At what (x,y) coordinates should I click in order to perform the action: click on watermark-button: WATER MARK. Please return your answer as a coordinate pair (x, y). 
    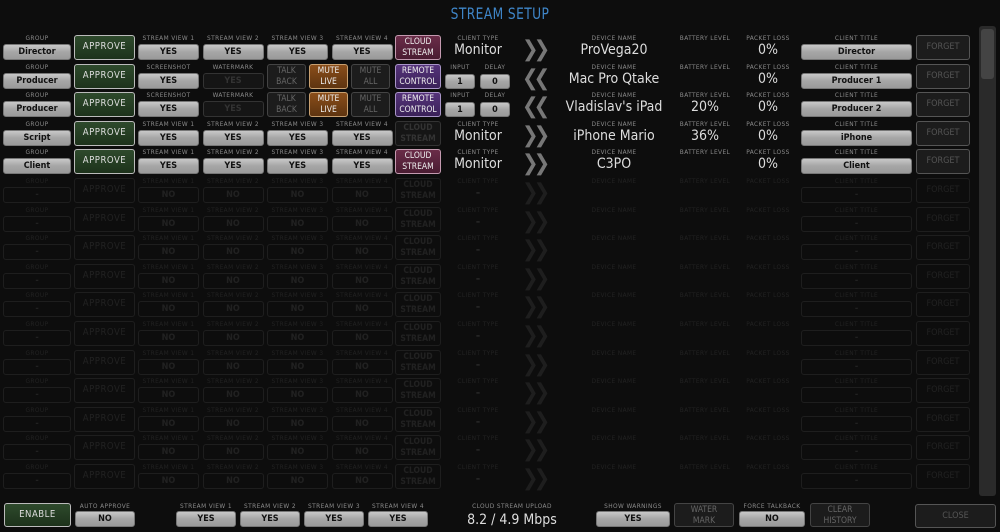
    Looking at the image, I should click on (704, 515).